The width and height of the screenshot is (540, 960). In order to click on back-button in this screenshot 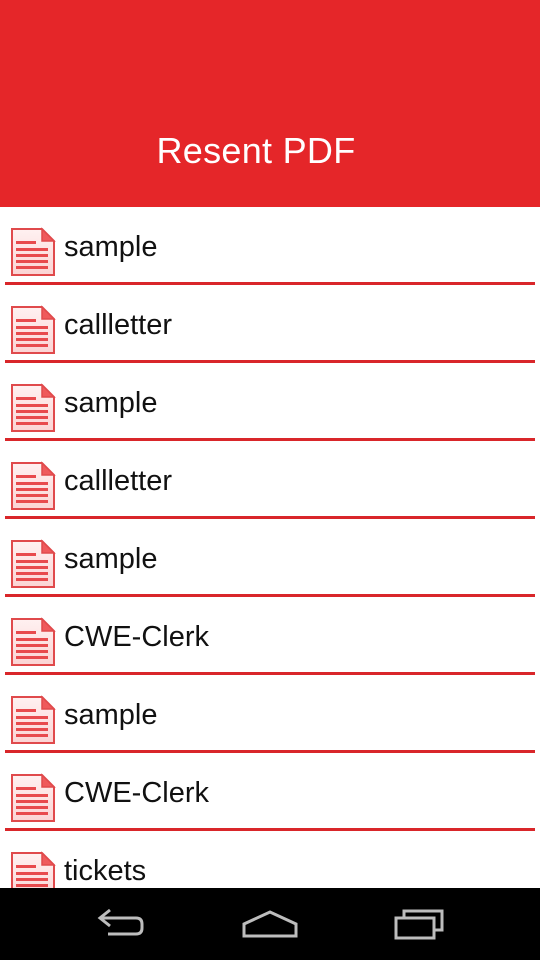, I will do `click(120, 924)`.